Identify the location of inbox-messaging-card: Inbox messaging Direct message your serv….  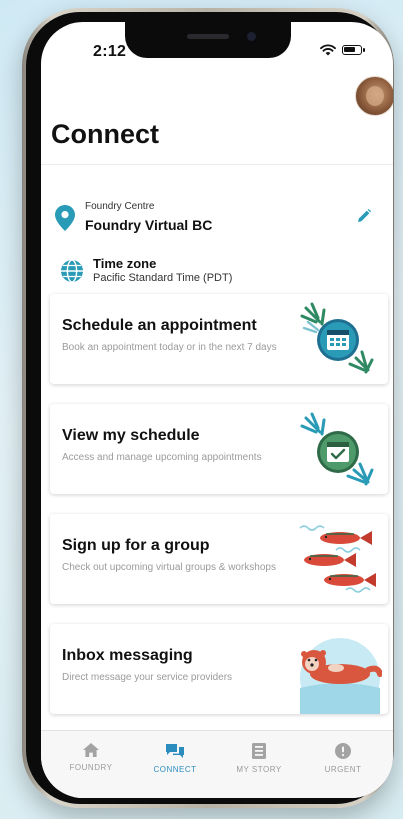
(219, 669).